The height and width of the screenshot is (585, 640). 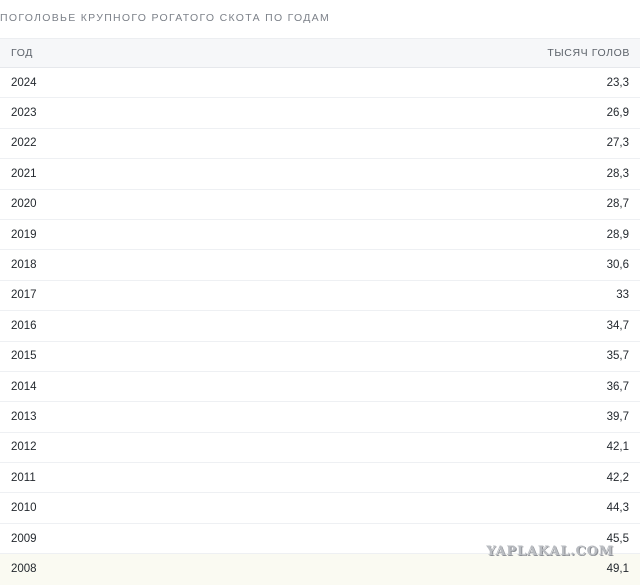 What do you see at coordinates (320, 53) in the screenshot?
I see `table-header: ГОД ТЫСЯЧ ГОЛОВ` at bounding box center [320, 53].